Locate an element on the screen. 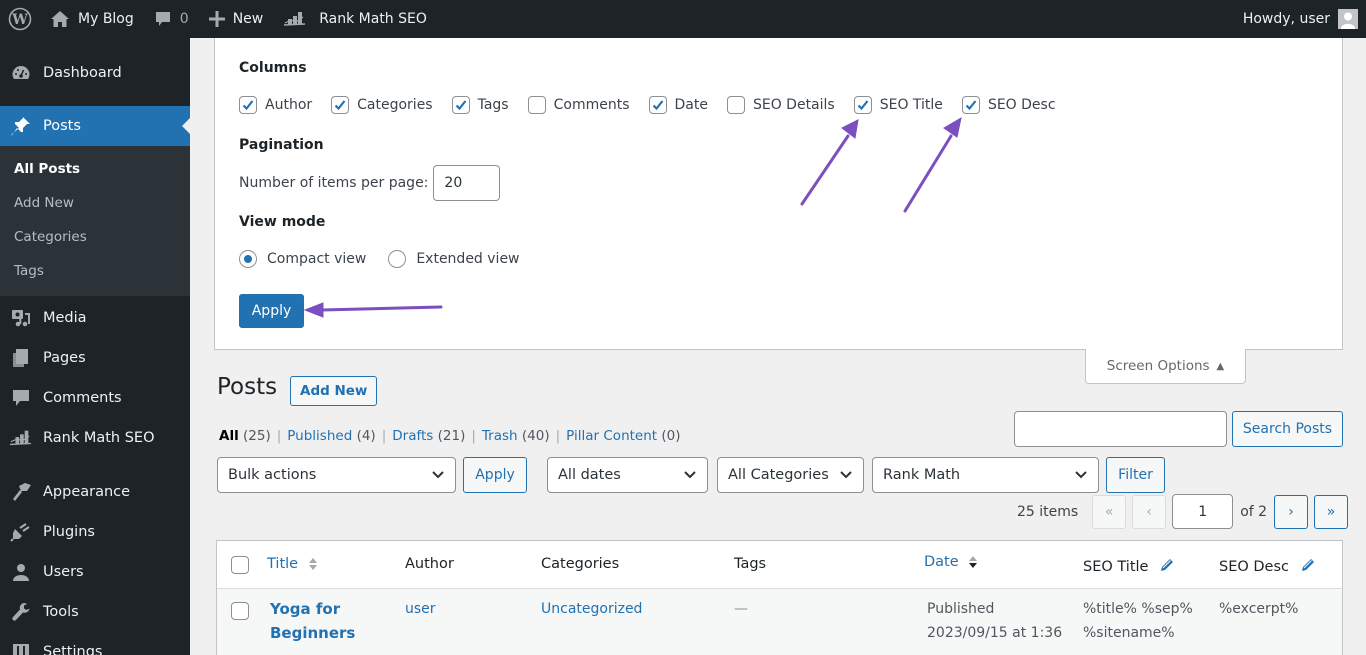 Image resolution: width=1366 pixels, height=655 pixels. view-mode-compact: Compact view is located at coordinates (302, 259).